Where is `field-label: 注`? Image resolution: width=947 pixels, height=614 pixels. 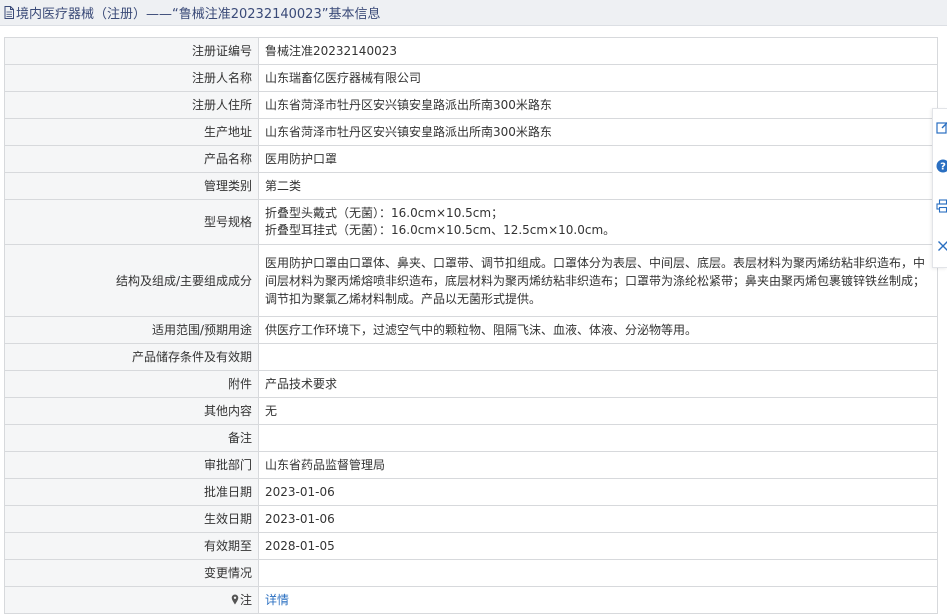 field-label: 注 is located at coordinates (246, 600).